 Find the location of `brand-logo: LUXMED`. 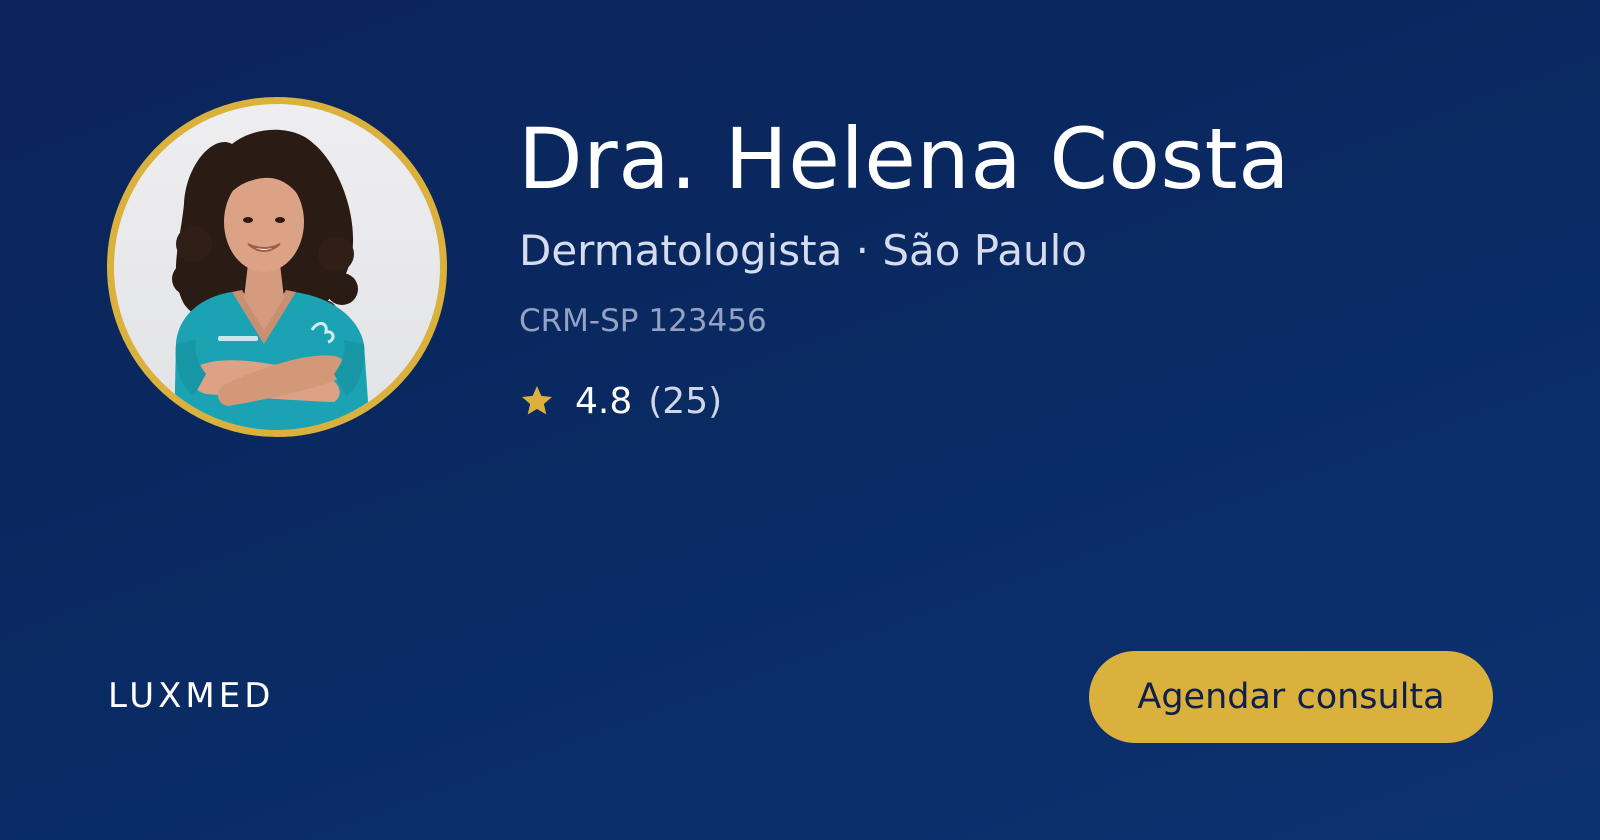

brand-logo: LUXMED is located at coordinates (191, 696).